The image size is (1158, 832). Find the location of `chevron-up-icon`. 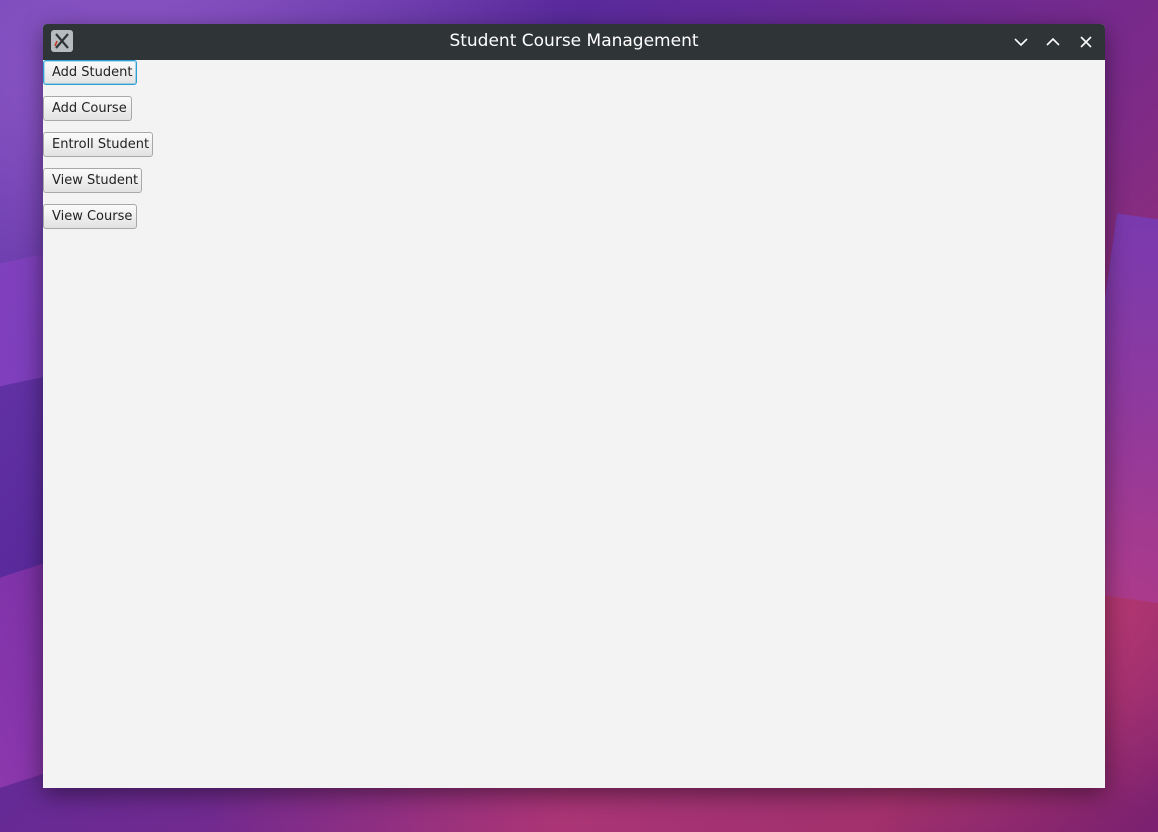

chevron-up-icon is located at coordinates (1053, 41).